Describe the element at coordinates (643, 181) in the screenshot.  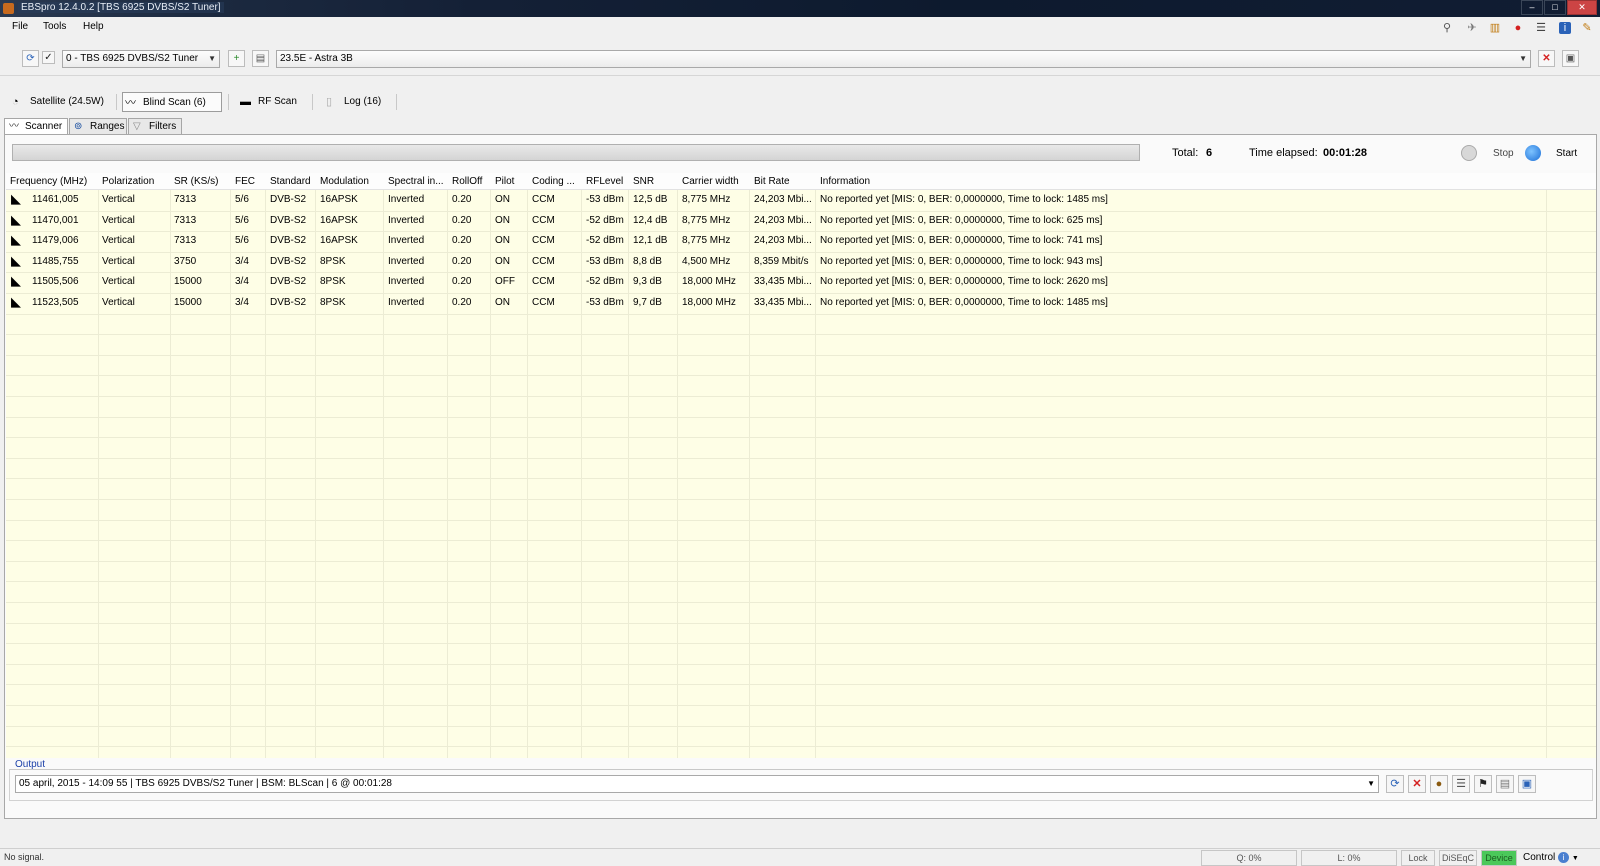
I see `col-snr: SNR` at that location.